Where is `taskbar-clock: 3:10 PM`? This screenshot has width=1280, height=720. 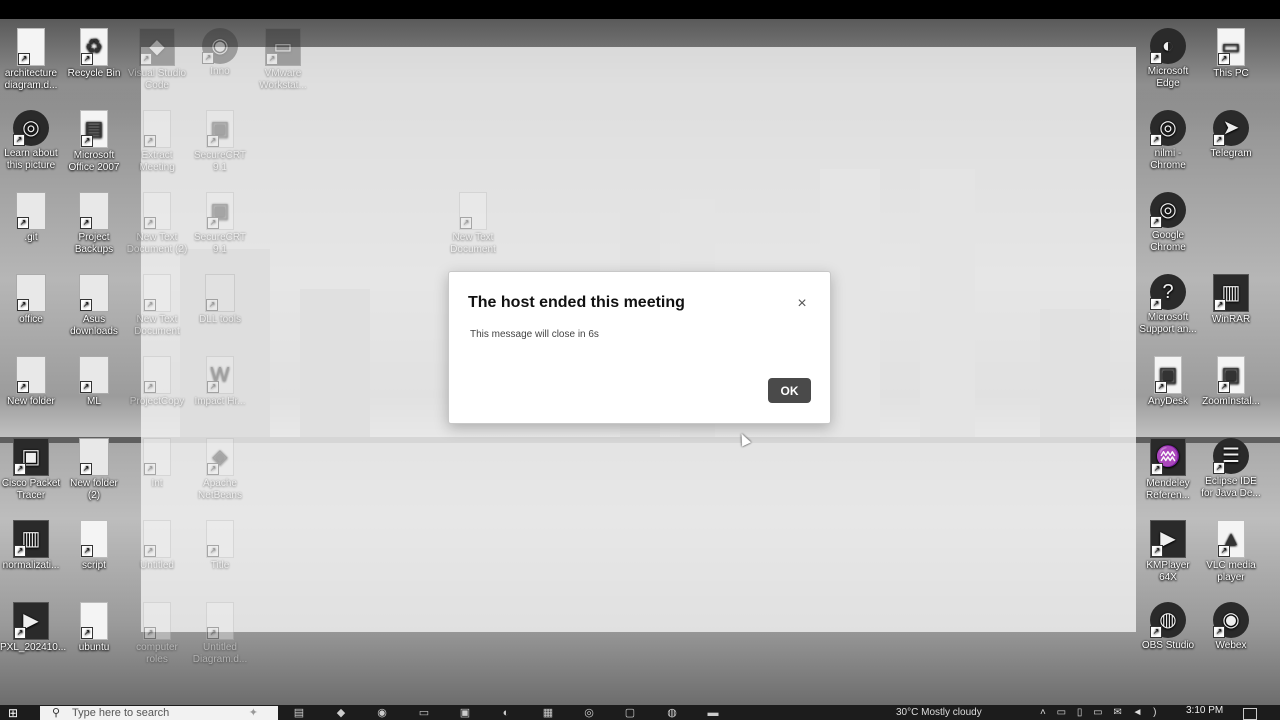 taskbar-clock: 3:10 PM is located at coordinates (1204, 710).